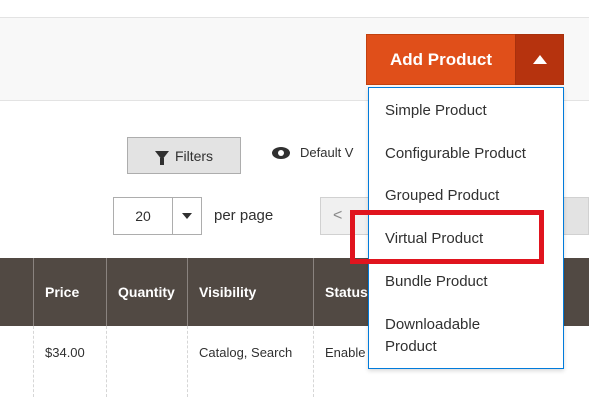 The height and width of the screenshot is (397, 589). What do you see at coordinates (250, 361) in the screenshot?
I see `cell-visibility: Catalog, Search` at bounding box center [250, 361].